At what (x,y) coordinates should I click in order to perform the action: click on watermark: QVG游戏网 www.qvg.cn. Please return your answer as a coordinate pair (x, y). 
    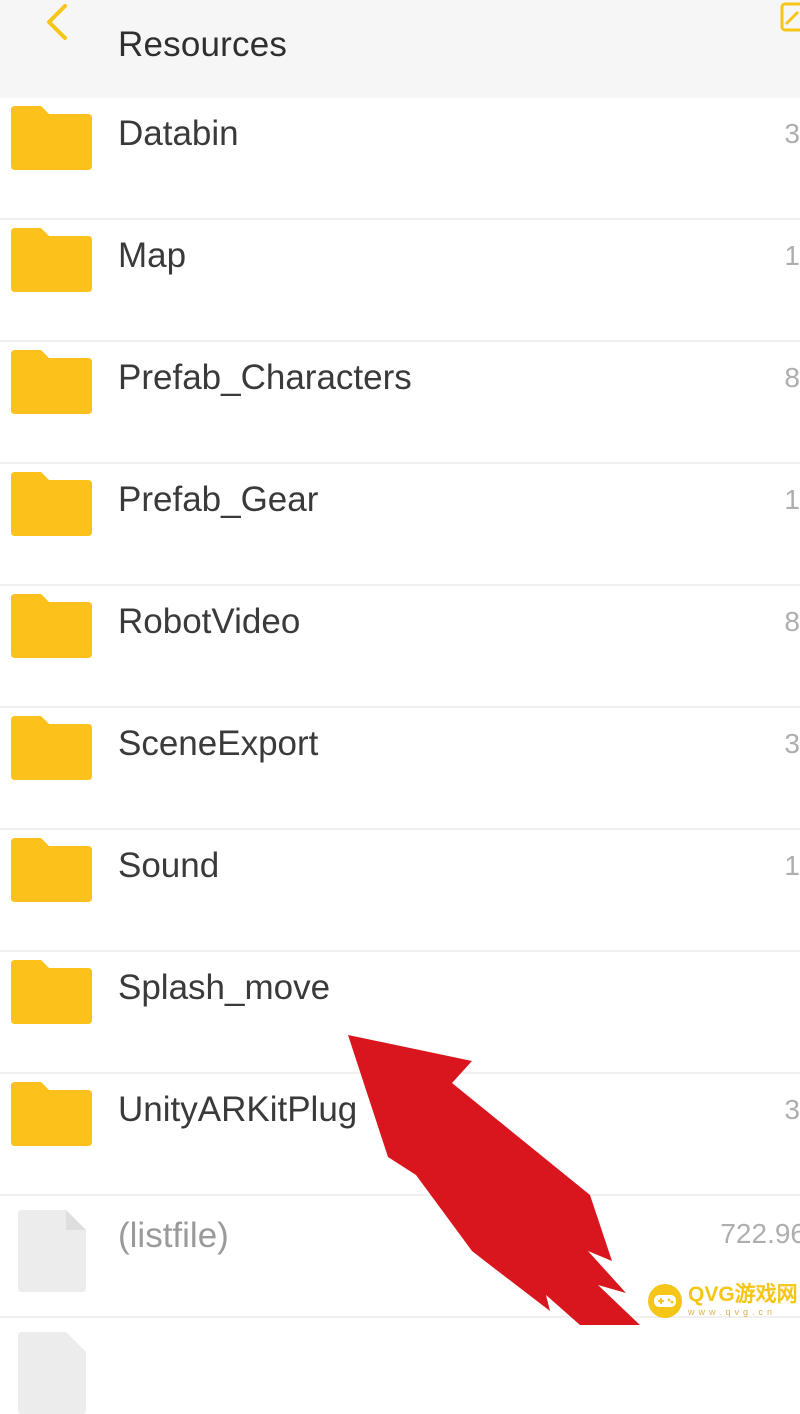
    Looking at the image, I should click on (724, 1300).